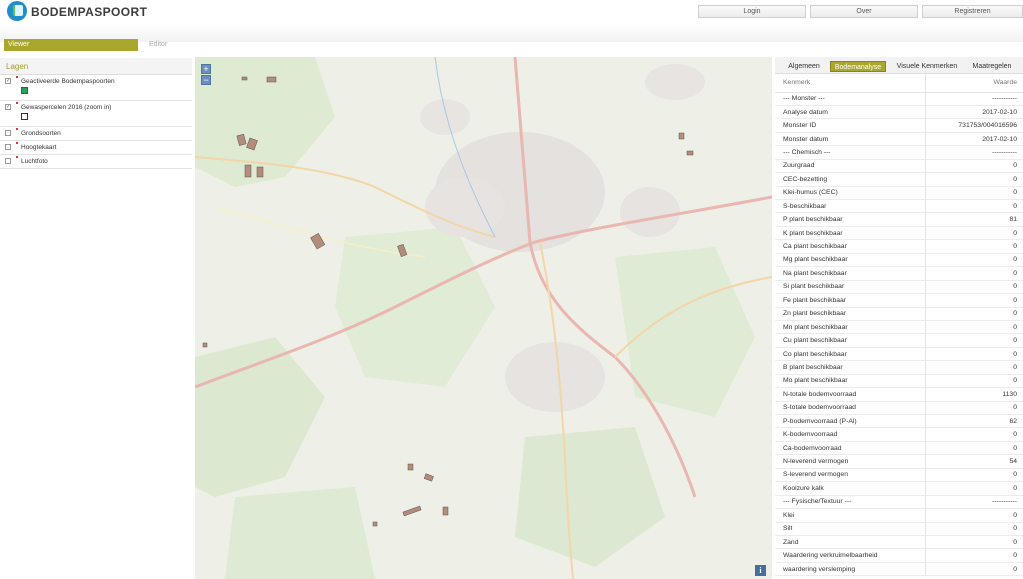  I want to click on waarde-cell: 54, so click(973, 461).